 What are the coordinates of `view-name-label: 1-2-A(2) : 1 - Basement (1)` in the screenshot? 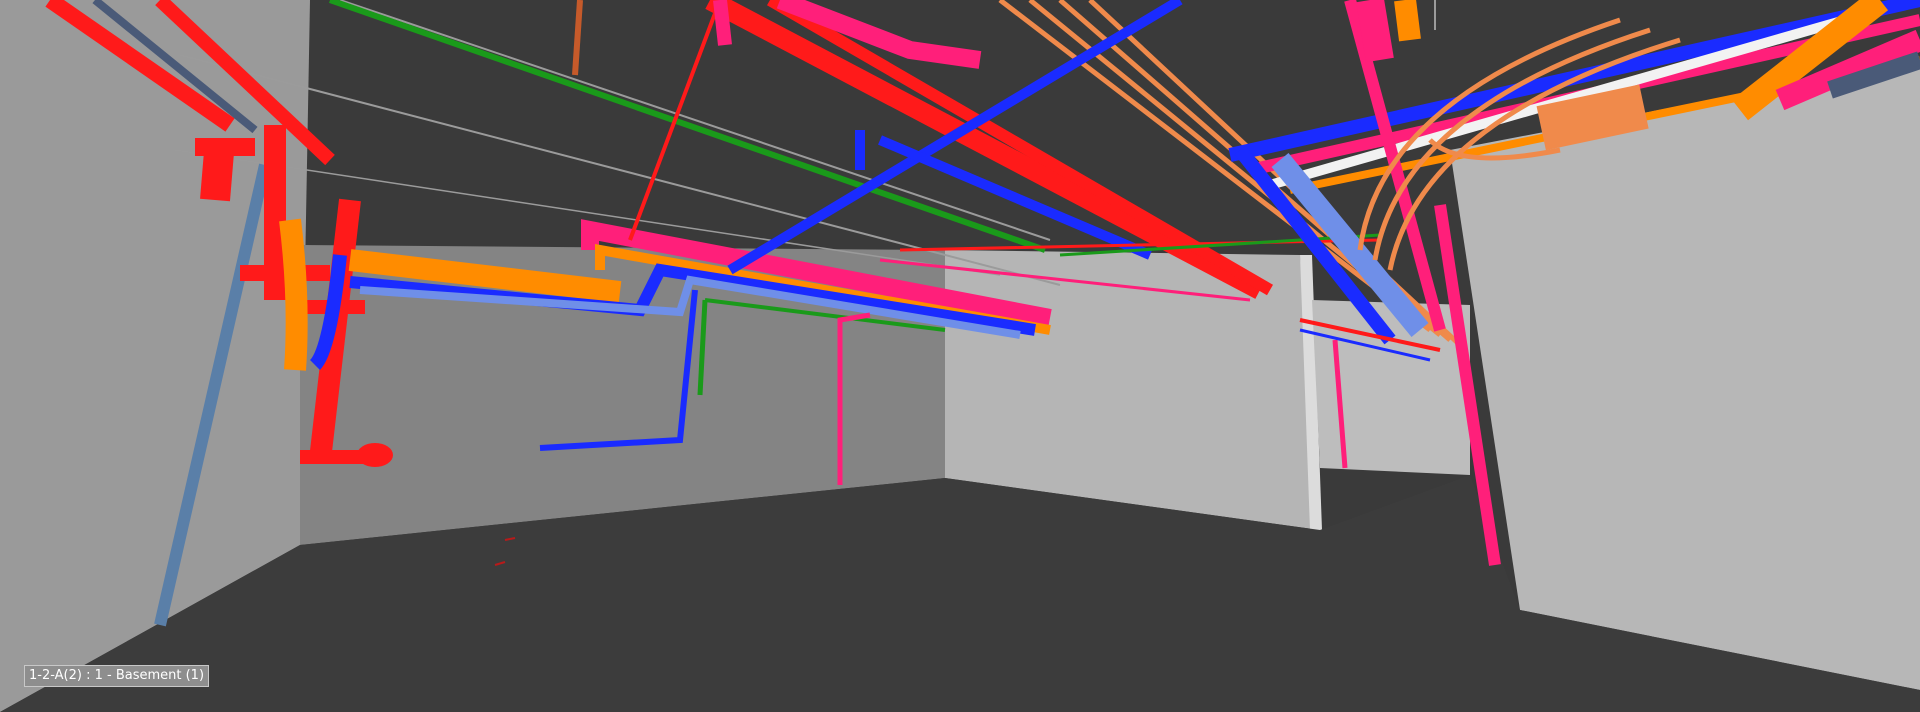 It's located at (117, 676).